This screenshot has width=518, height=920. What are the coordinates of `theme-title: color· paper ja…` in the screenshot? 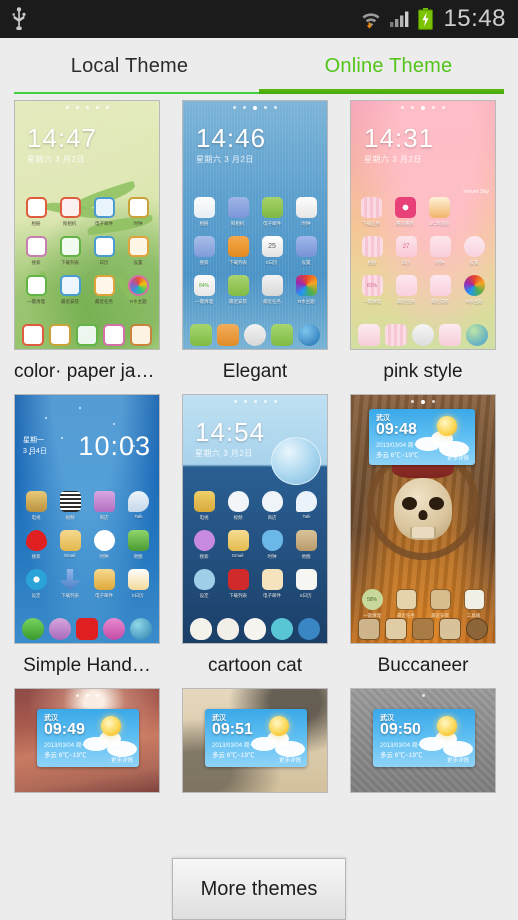 It's located at (84, 371).